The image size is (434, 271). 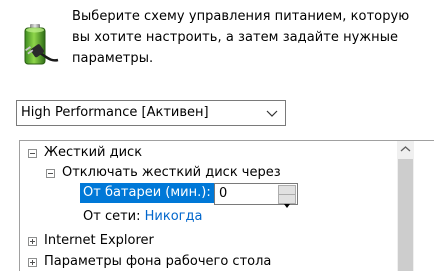 I want to click on power-plan-selected: High Performance [Активен], so click(x=115, y=112).